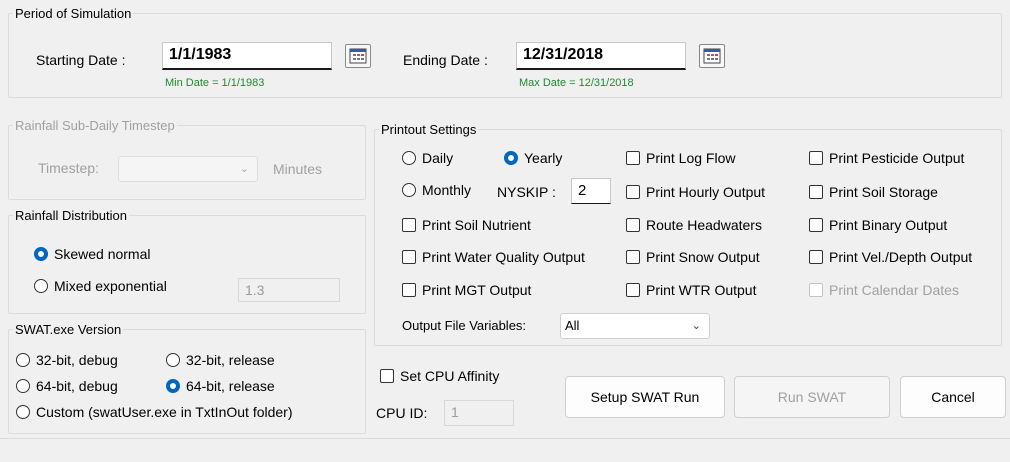 The height and width of the screenshot is (462, 1010). I want to click on run-swat-button: Run SWAT, so click(812, 397).